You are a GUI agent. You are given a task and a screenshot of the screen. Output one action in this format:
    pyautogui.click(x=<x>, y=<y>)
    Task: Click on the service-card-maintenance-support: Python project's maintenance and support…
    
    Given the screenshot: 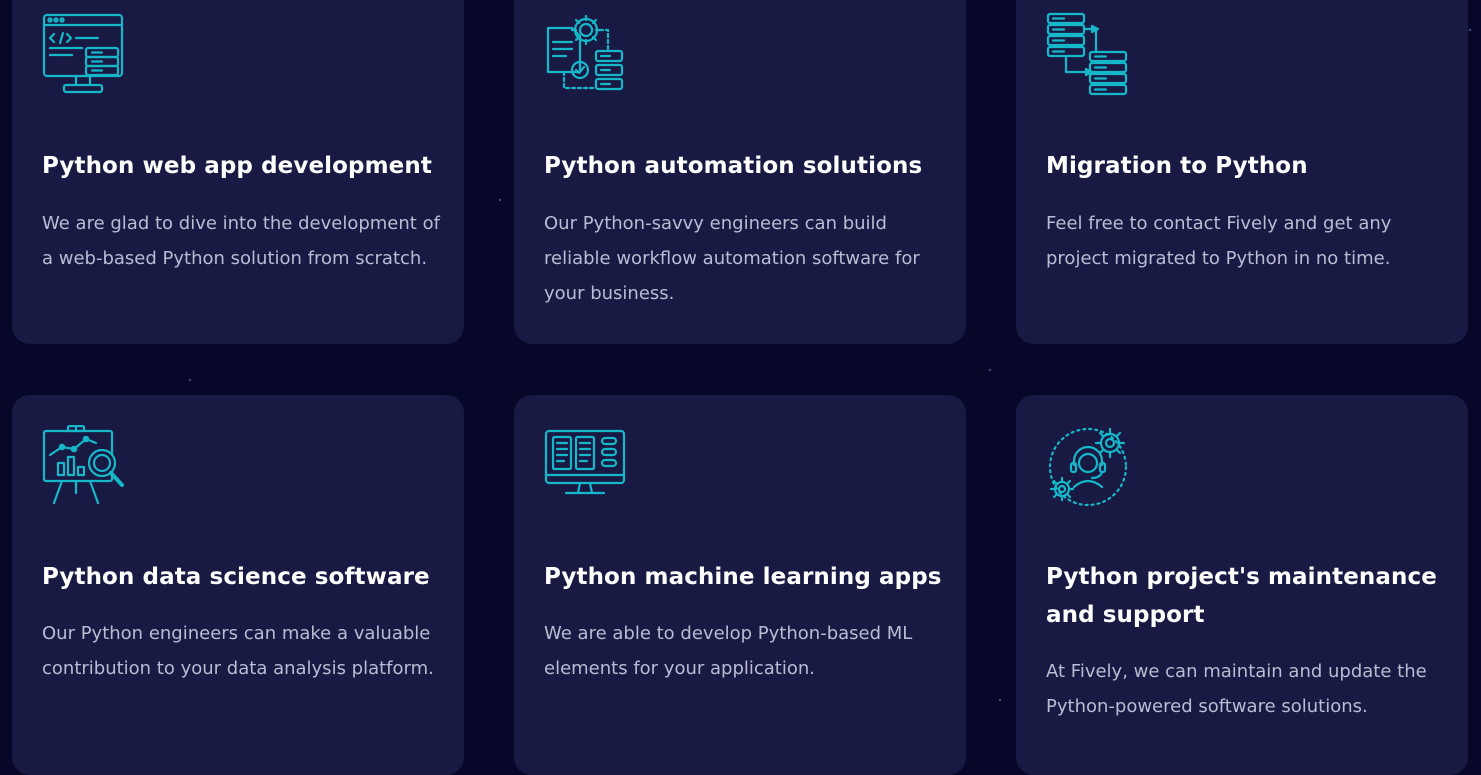 What is the action you would take?
    pyautogui.click(x=1242, y=585)
    